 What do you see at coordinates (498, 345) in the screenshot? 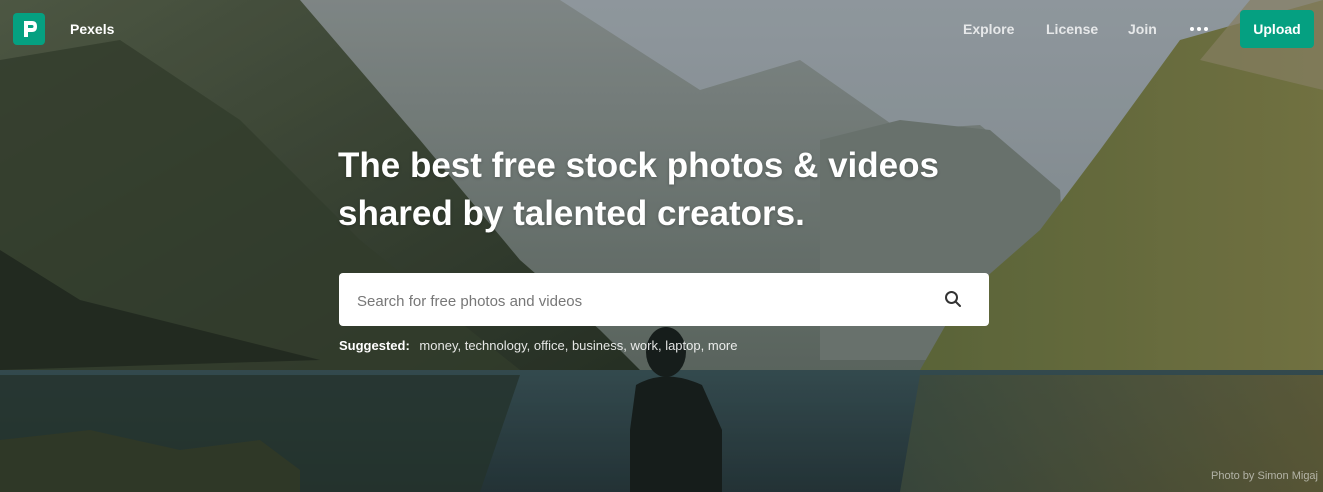
I see `suggested-tag-technology: technology,` at bounding box center [498, 345].